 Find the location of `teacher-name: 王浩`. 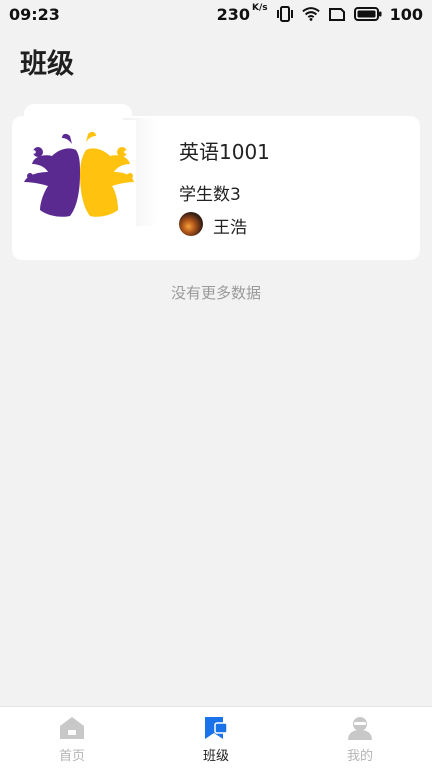

teacher-name: 王浩 is located at coordinates (230, 228).